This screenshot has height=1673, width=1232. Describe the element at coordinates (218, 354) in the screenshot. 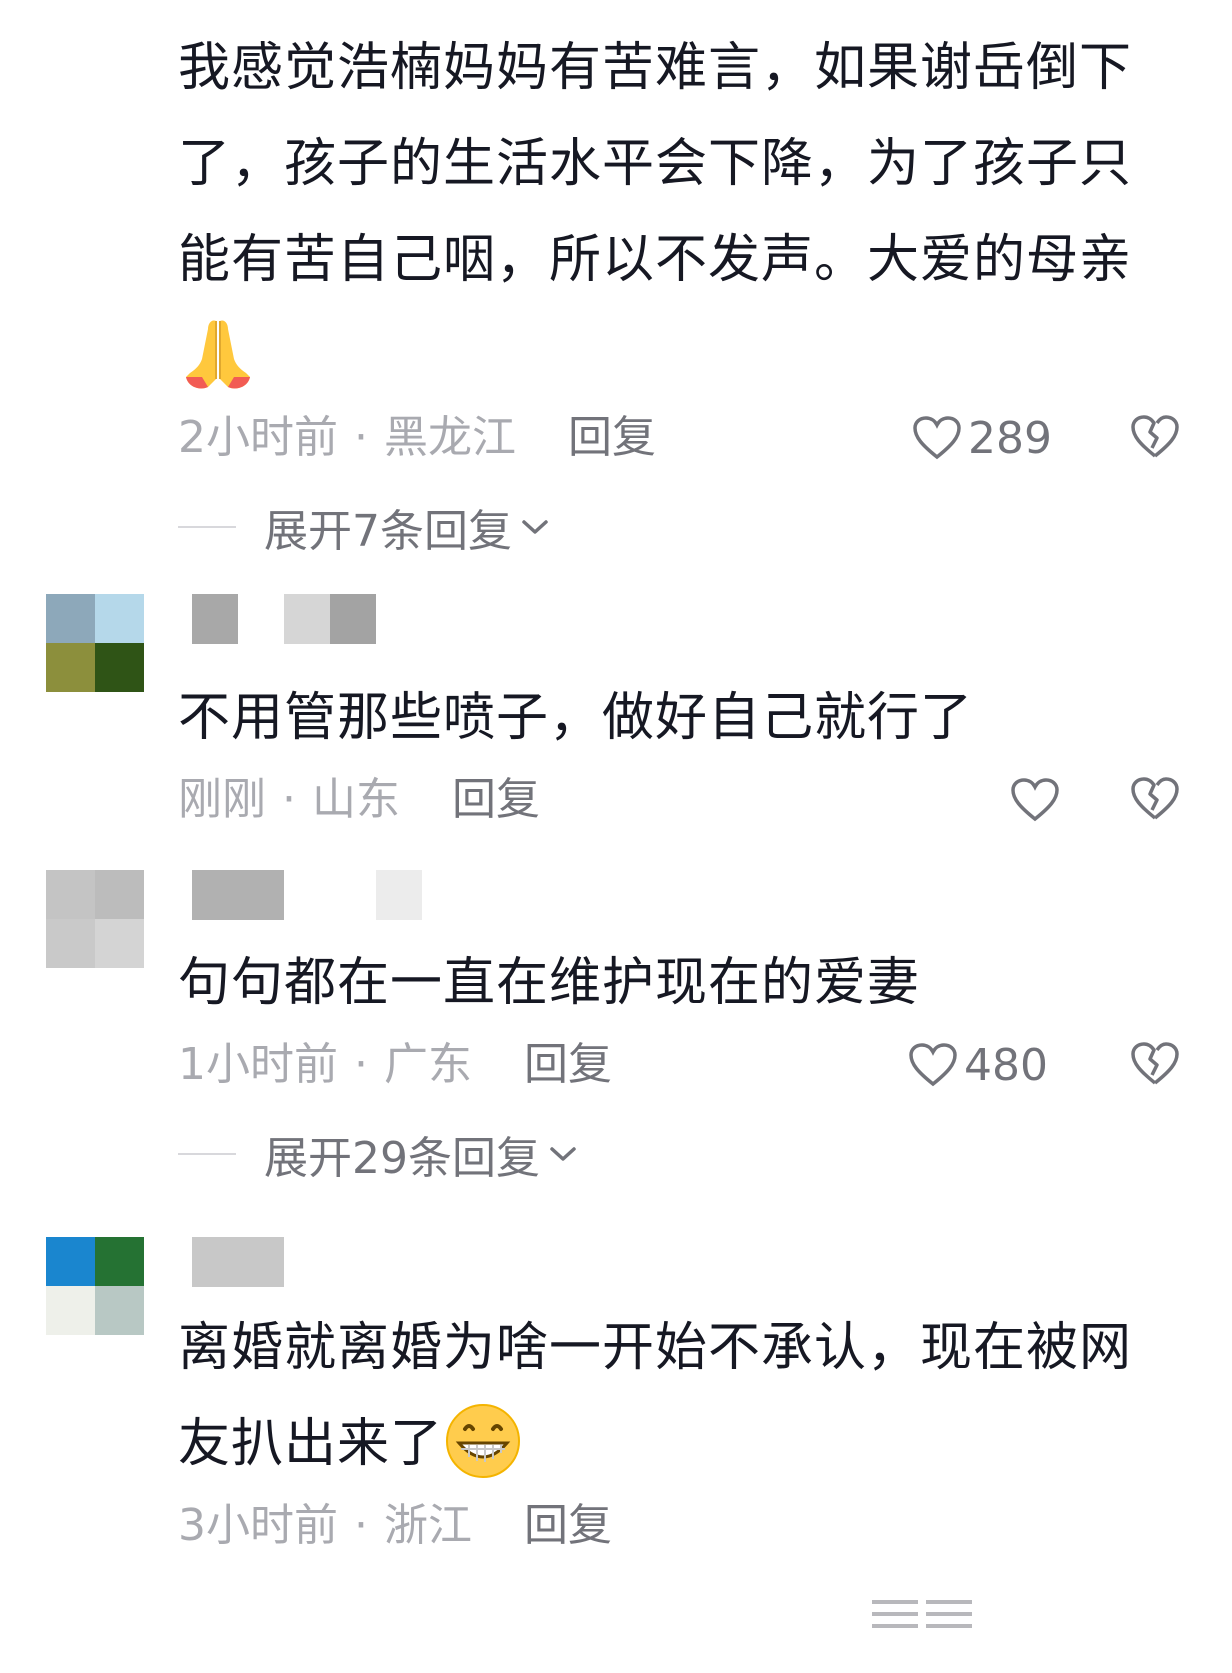

I see `folded-hands-emoji-icon` at that location.